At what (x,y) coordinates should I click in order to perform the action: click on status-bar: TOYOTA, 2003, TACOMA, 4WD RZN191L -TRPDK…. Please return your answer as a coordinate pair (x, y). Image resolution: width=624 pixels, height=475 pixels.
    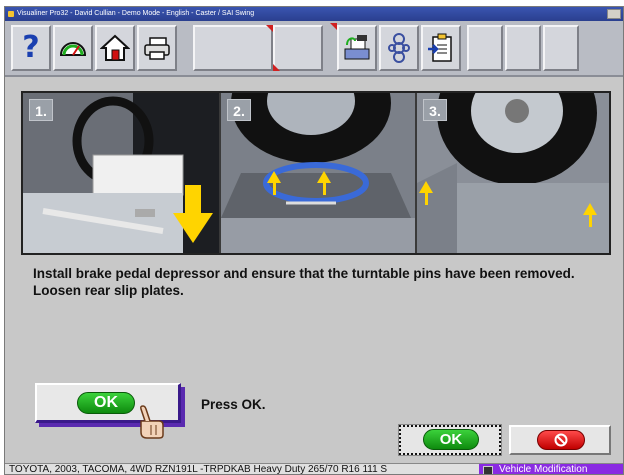
    Looking at the image, I should click on (314, 469).